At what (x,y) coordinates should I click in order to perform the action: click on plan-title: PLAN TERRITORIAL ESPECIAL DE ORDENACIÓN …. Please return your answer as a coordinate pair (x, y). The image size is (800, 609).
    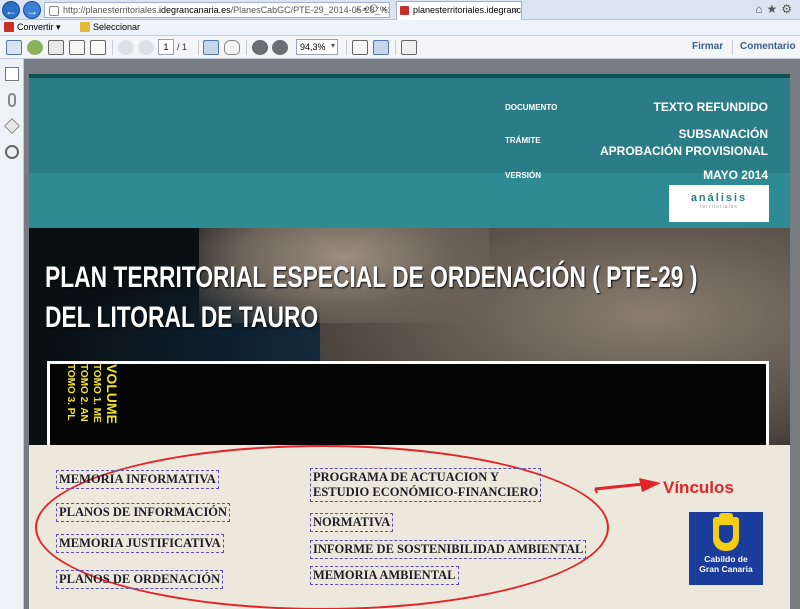
    Looking at the image, I should click on (371, 298).